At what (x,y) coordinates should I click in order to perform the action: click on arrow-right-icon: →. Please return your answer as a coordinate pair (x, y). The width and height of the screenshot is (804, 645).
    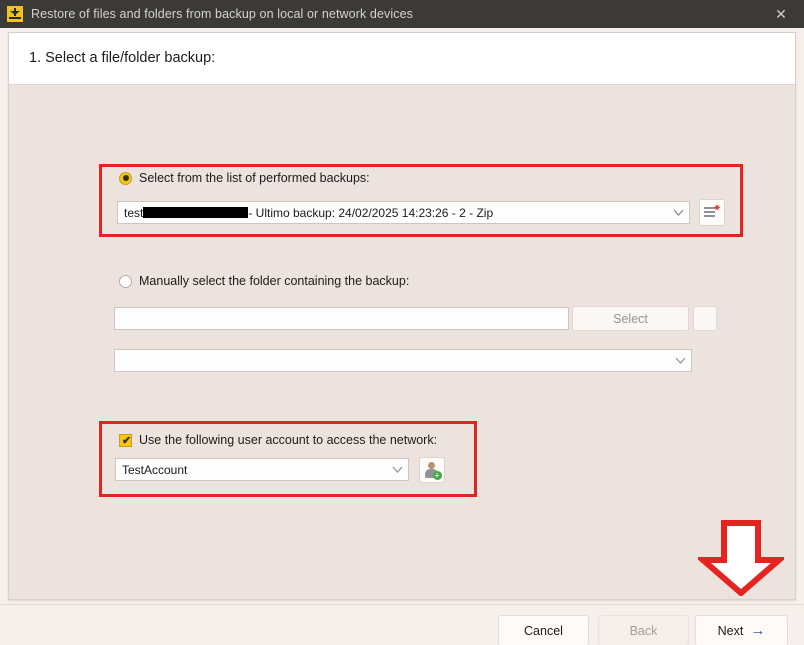
    Looking at the image, I should click on (758, 630).